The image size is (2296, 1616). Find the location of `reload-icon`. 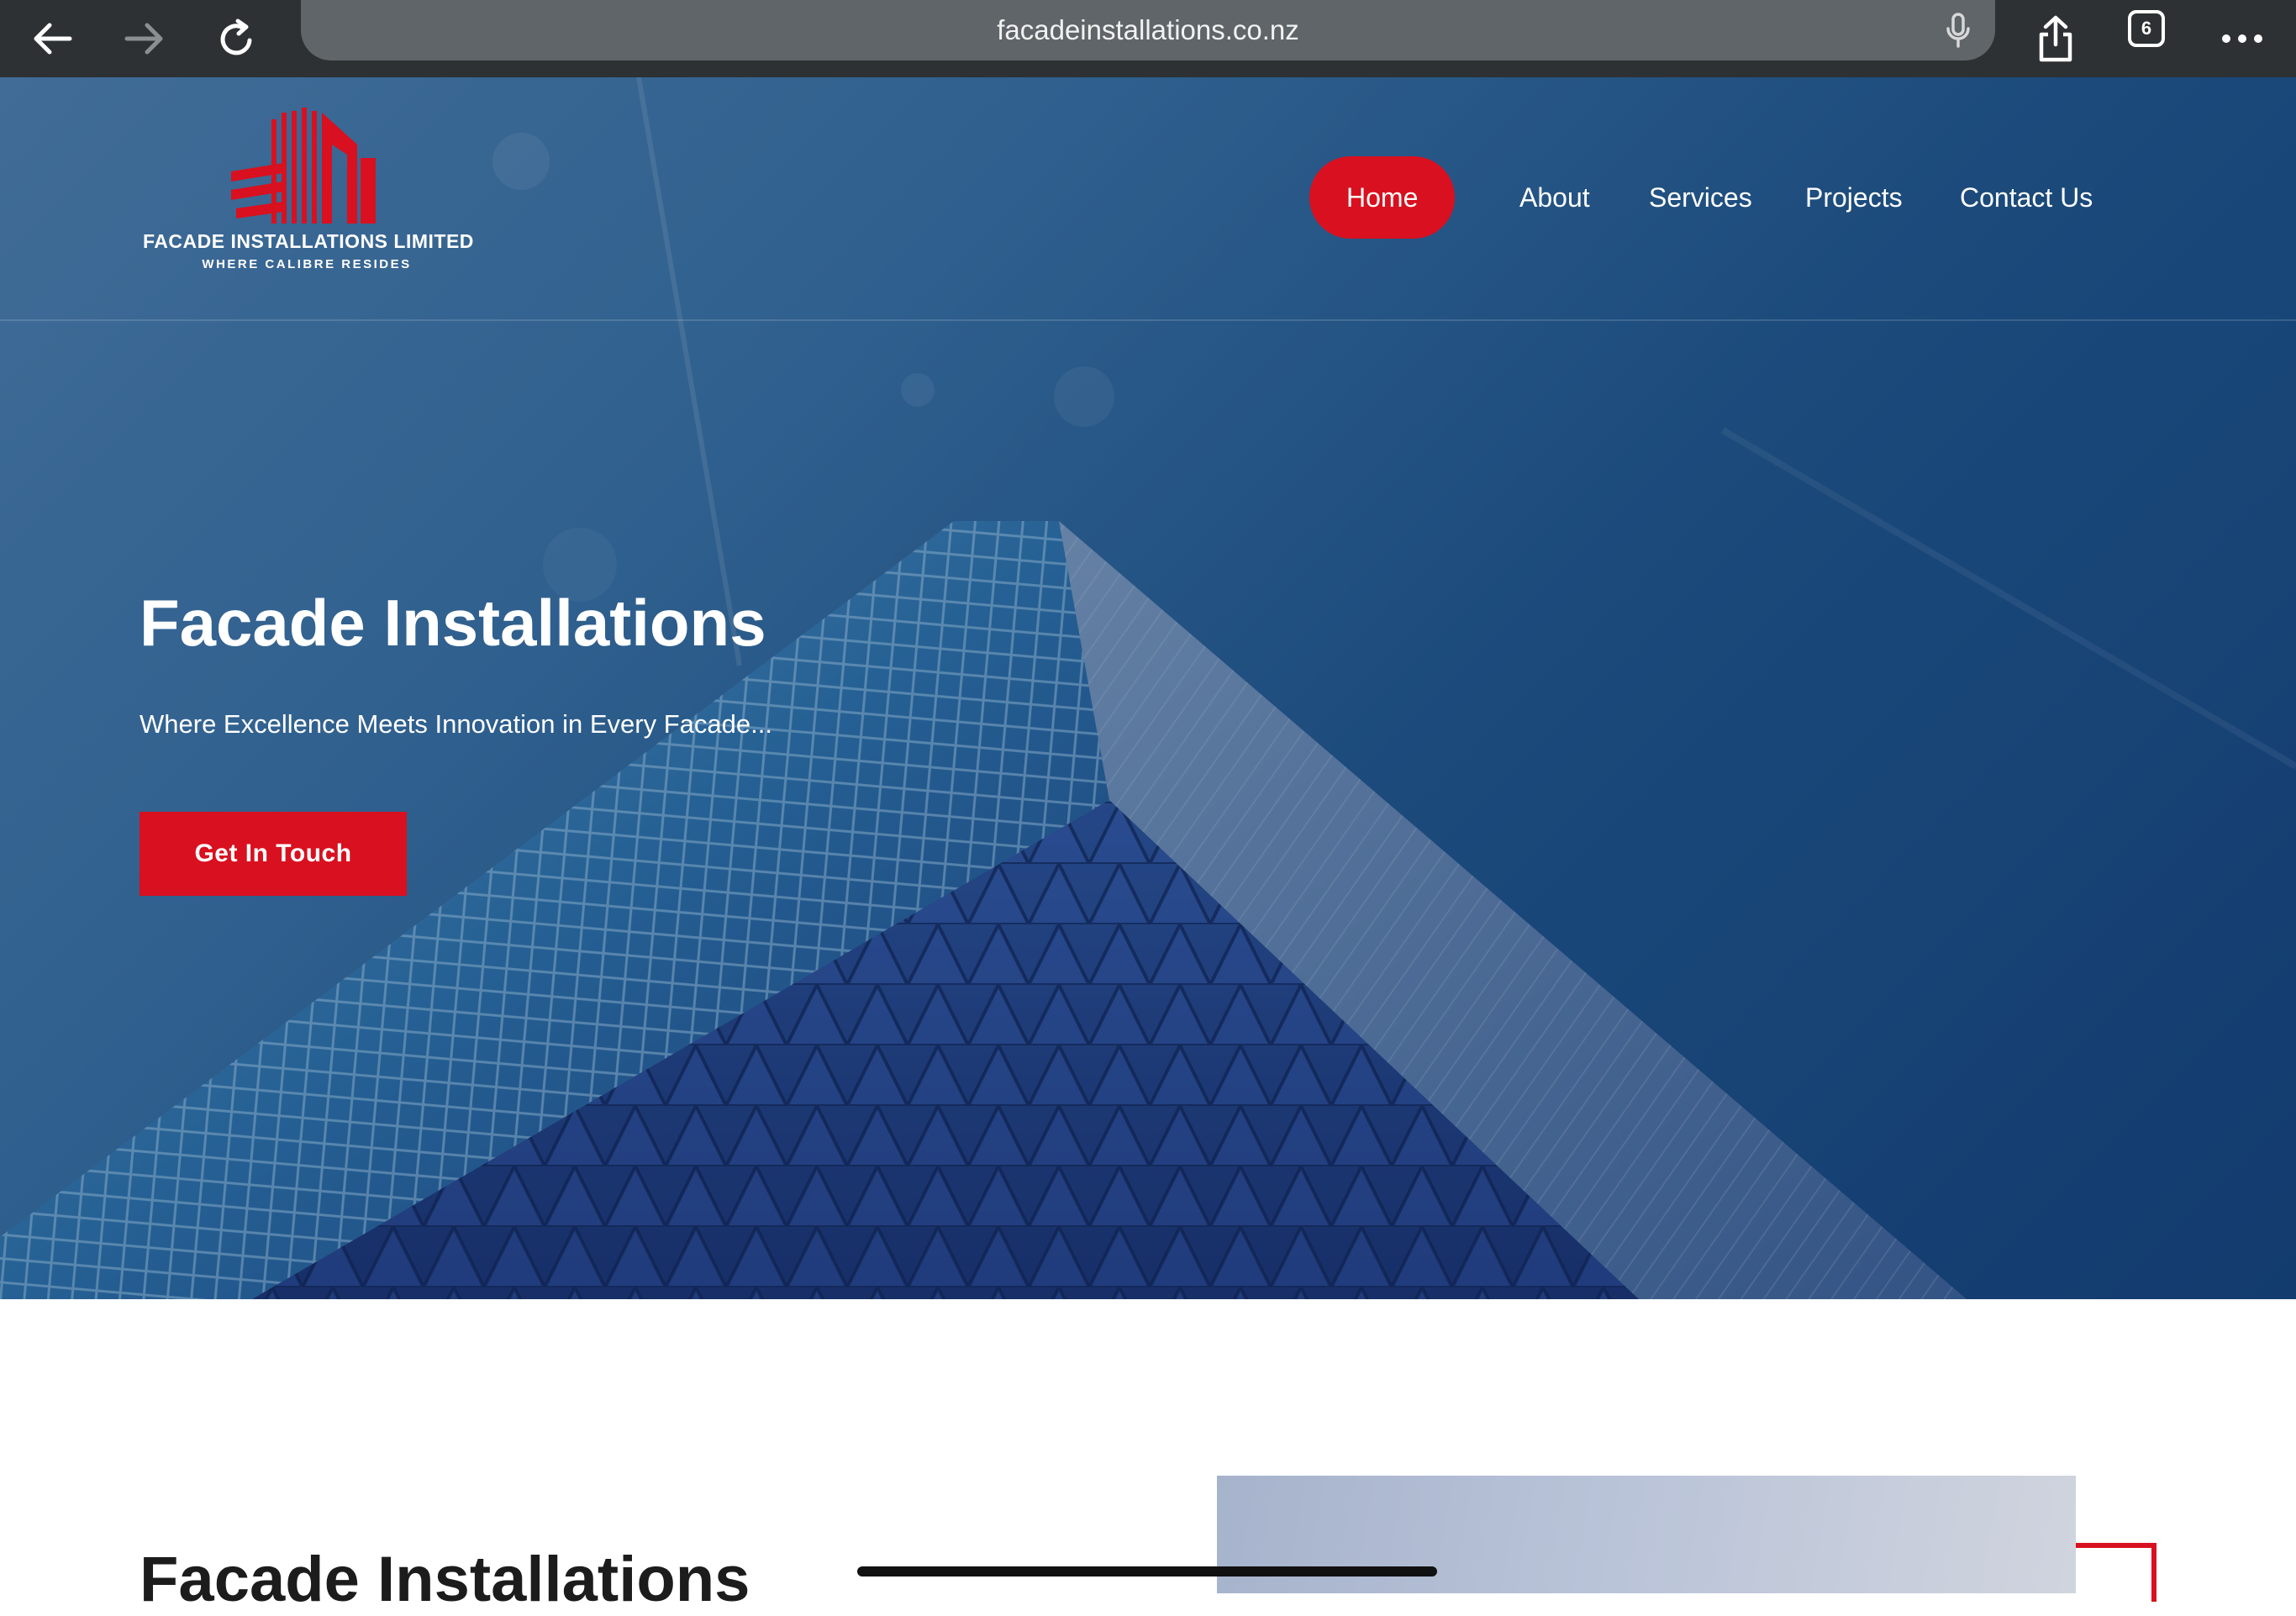

reload-icon is located at coordinates (236, 36).